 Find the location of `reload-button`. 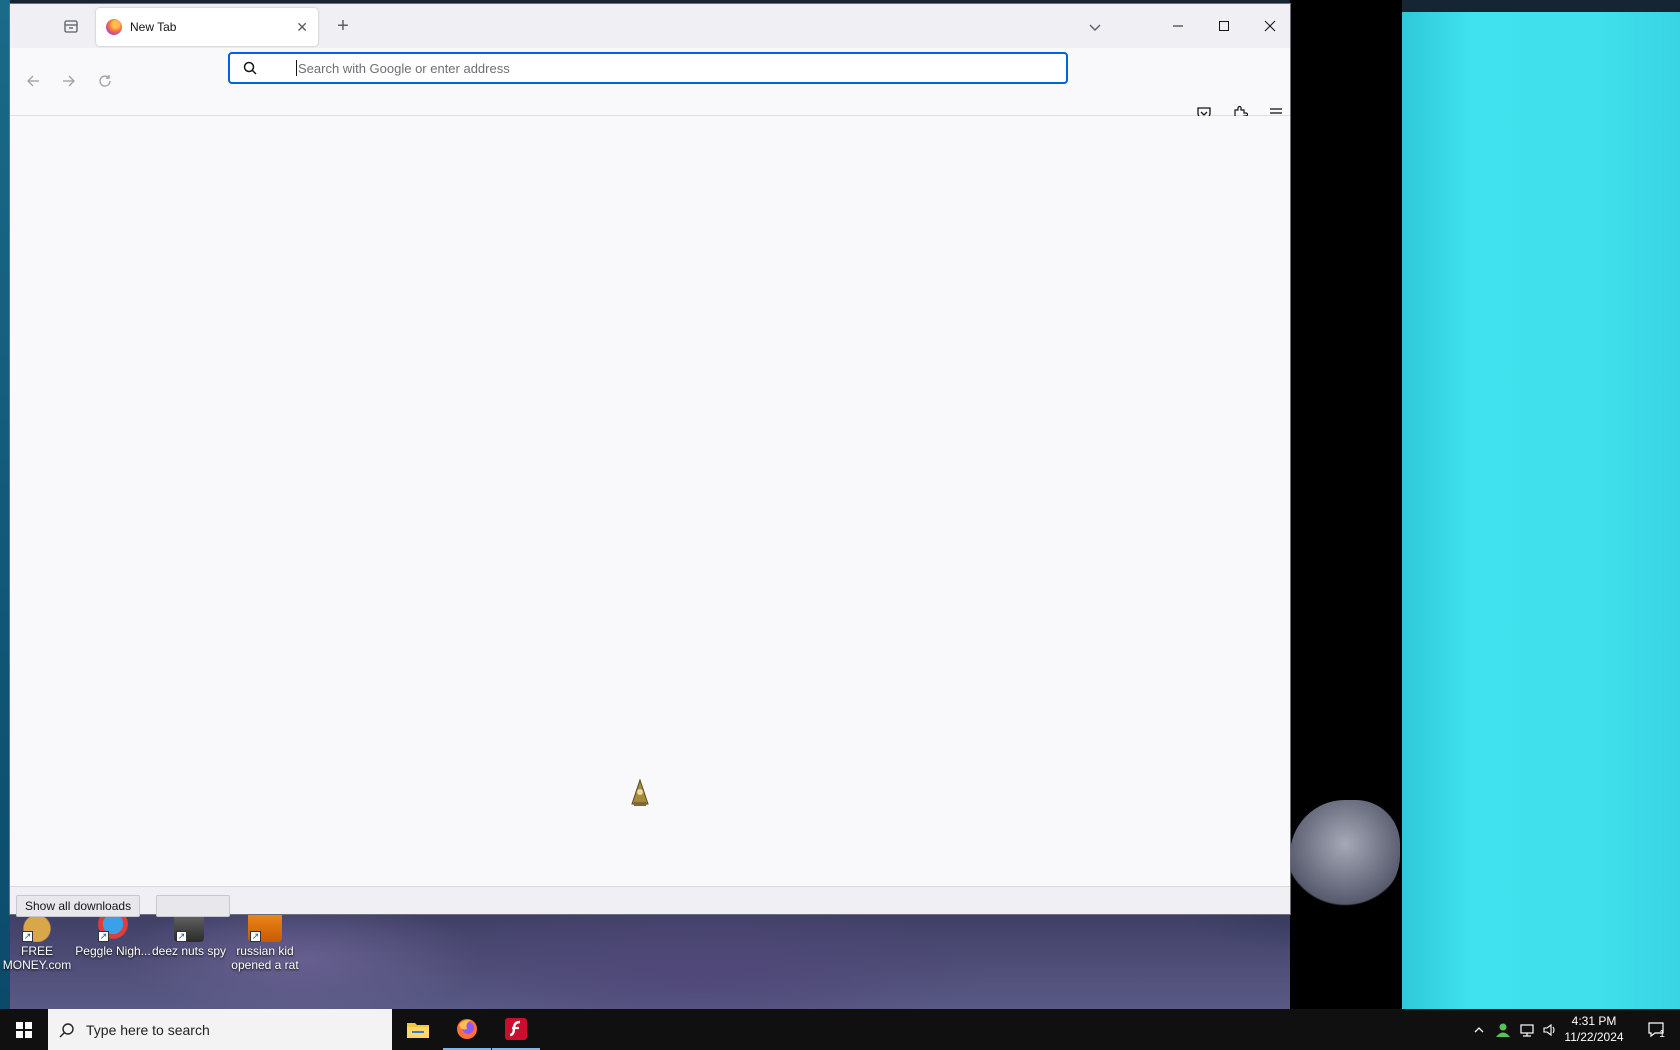

reload-button is located at coordinates (105, 81).